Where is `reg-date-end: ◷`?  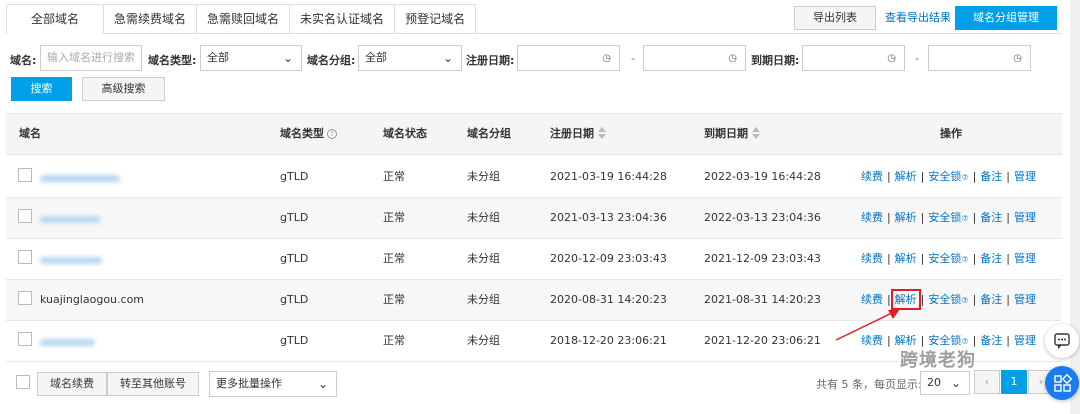 reg-date-end: ◷ is located at coordinates (694, 58).